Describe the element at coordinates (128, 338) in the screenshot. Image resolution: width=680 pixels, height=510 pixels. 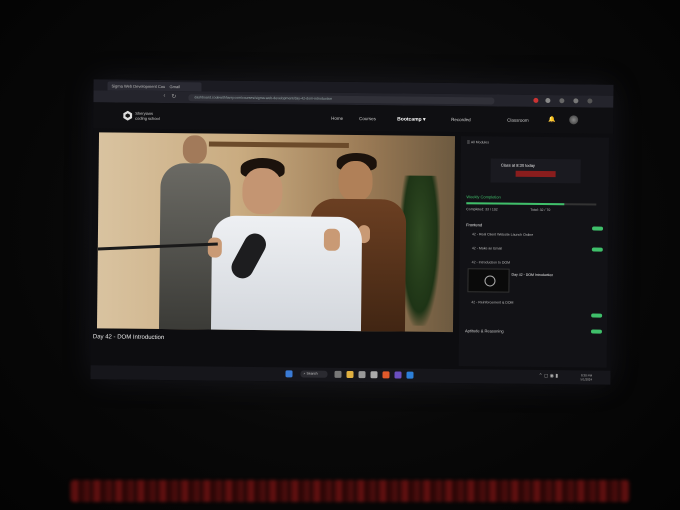
I see `video-title: Day 42 - DOM Introduction` at that location.